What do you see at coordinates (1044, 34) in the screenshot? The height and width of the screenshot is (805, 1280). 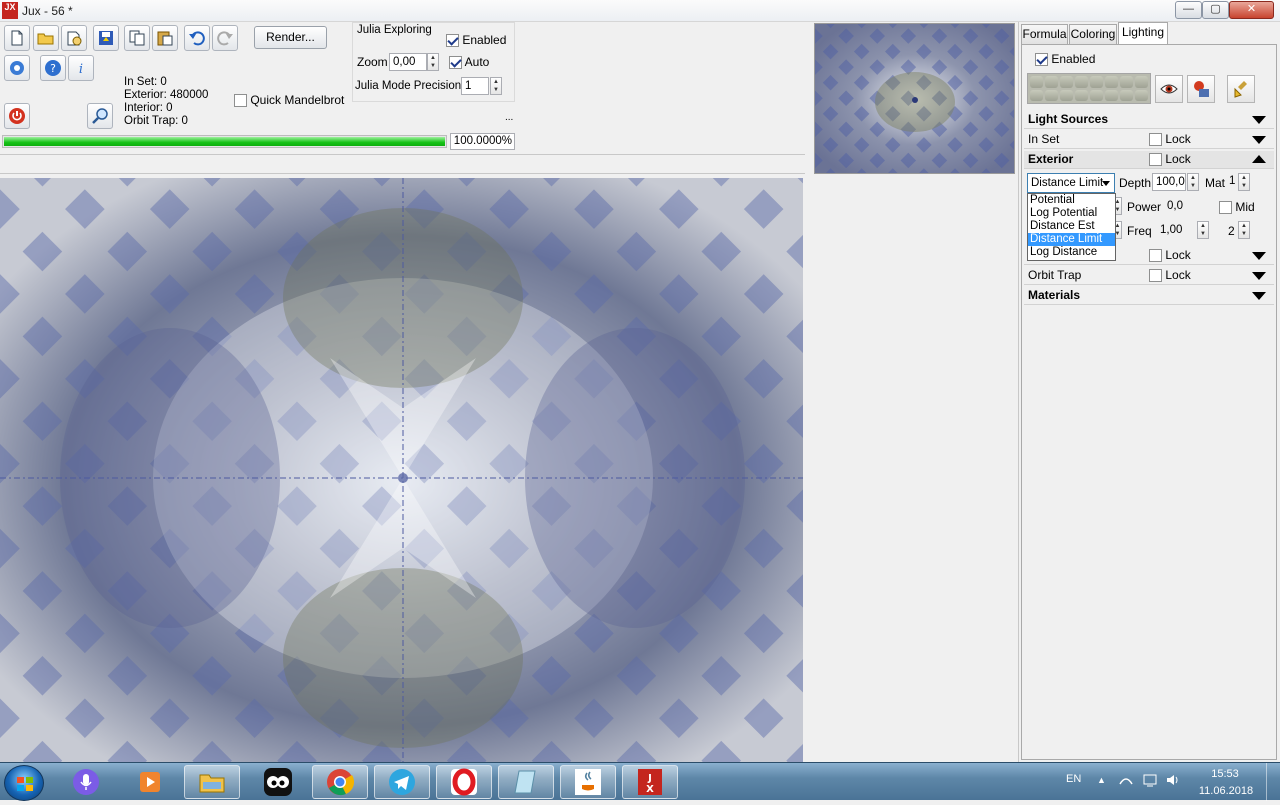 I see `tab-formula: Formula` at bounding box center [1044, 34].